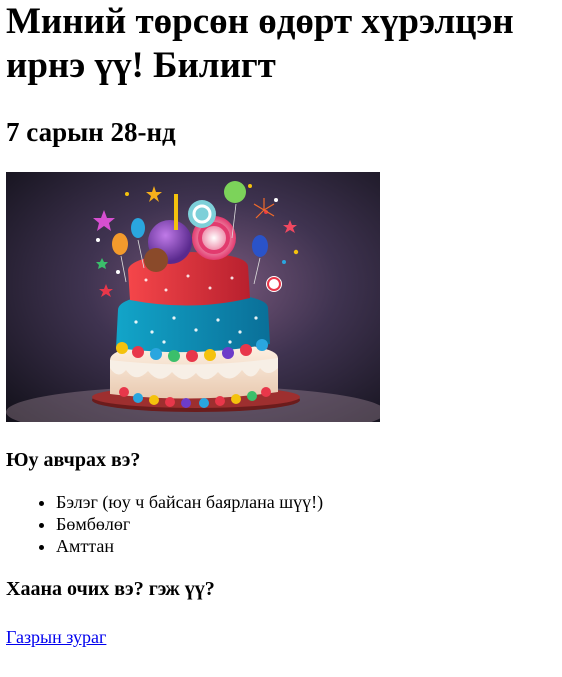 The width and height of the screenshot is (562, 677). I want to click on list-item: Амттан, so click(306, 546).